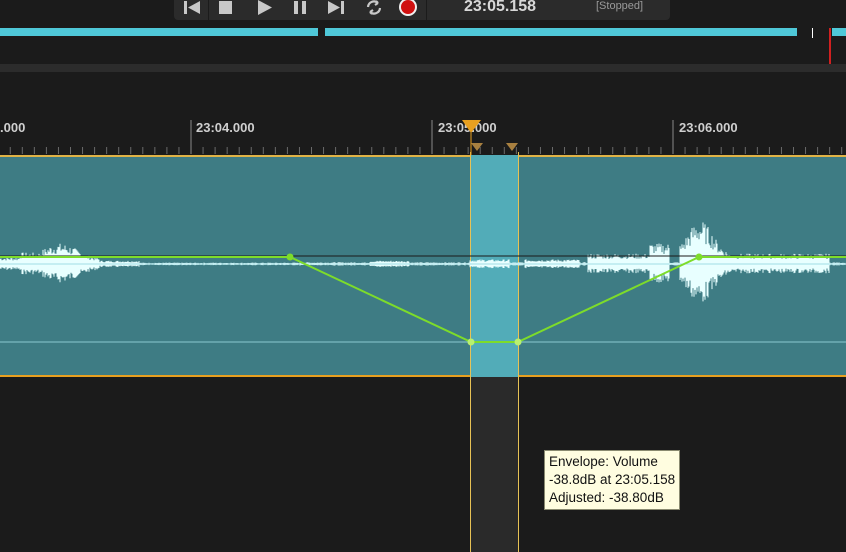  Describe the element at coordinates (606, 497) in the screenshot. I see `tooltip-line: Adjusted: -38.80dB` at that location.